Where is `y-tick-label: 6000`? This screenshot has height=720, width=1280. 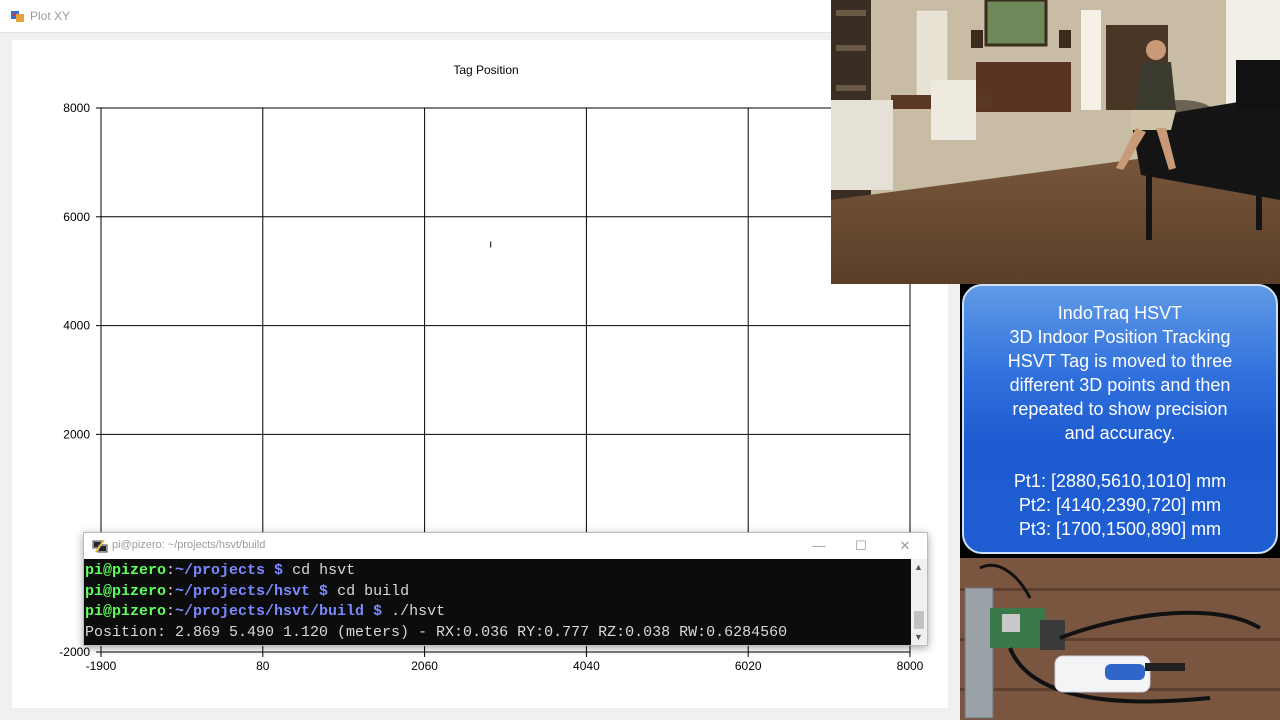 y-tick-label: 6000 is located at coordinates (76, 217).